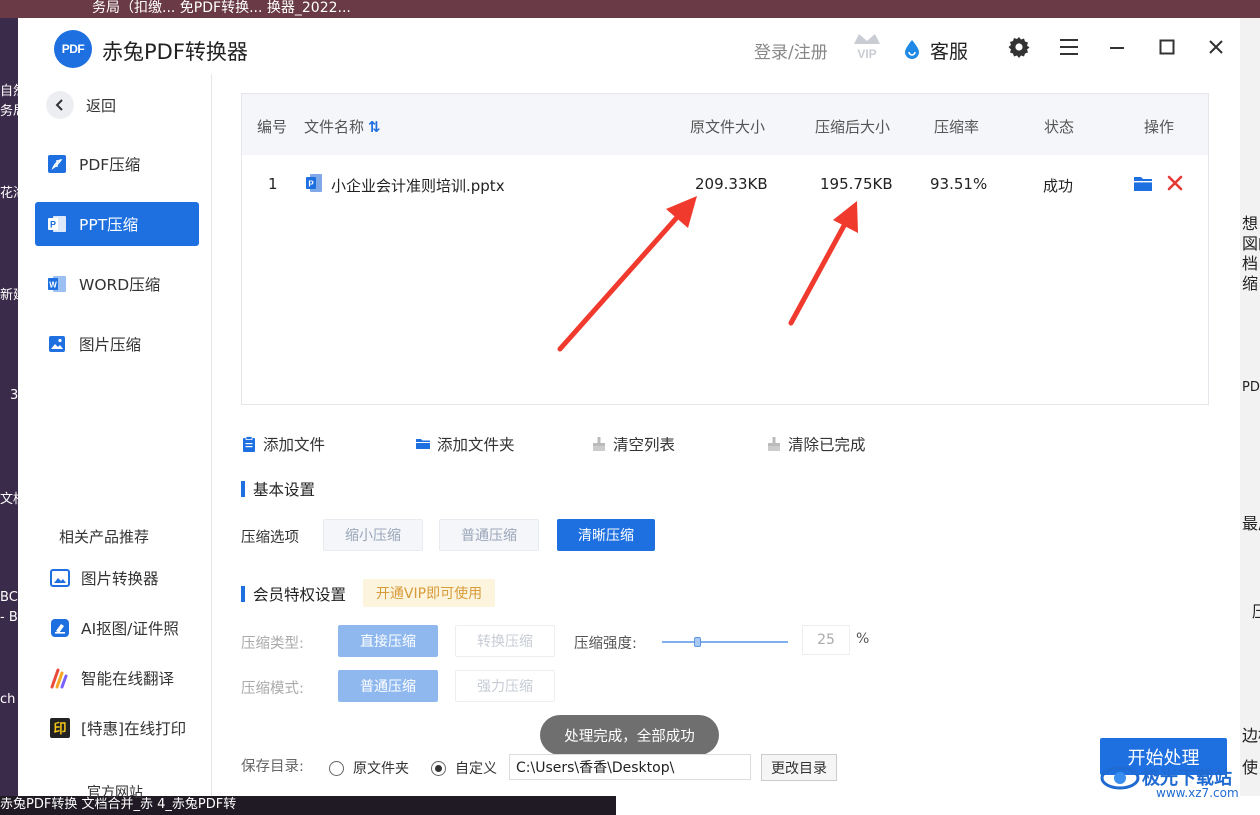 The height and width of the screenshot is (815, 1260). What do you see at coordinates (1117, 47) in the screenshot?
I see `minimize-button` at bounding box center [1117, 47].